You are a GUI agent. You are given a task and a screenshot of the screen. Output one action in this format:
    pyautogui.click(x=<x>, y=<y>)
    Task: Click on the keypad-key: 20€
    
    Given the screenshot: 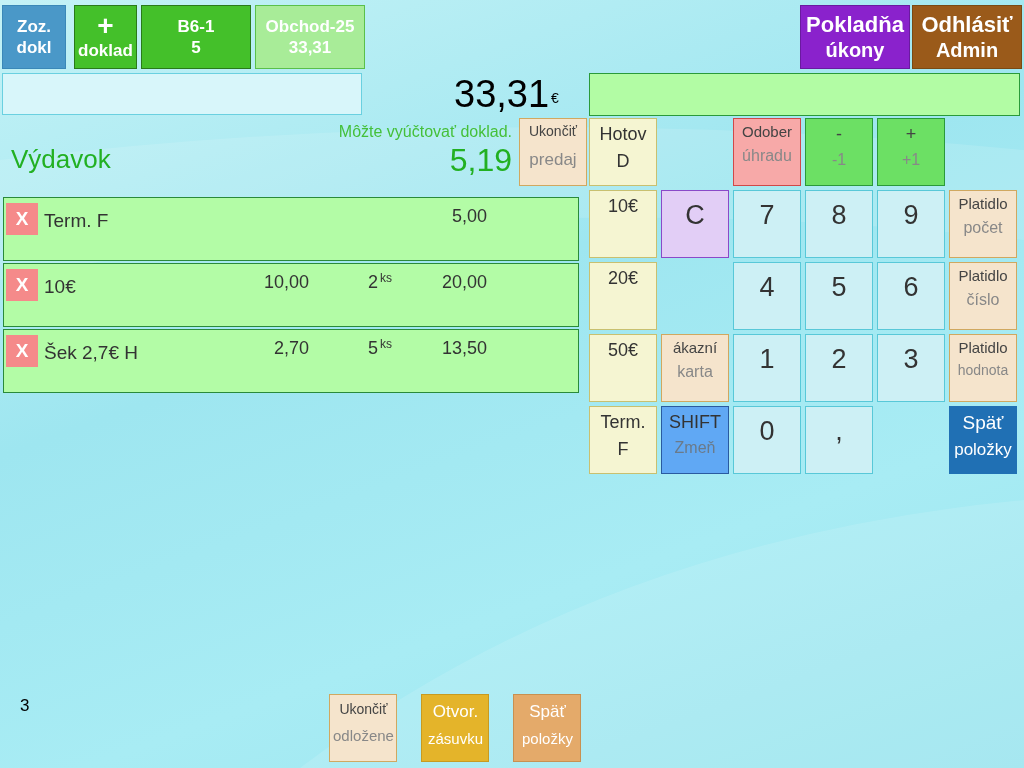 What is the action you would take?
    pyautogui.click(x=623, y=296)
    